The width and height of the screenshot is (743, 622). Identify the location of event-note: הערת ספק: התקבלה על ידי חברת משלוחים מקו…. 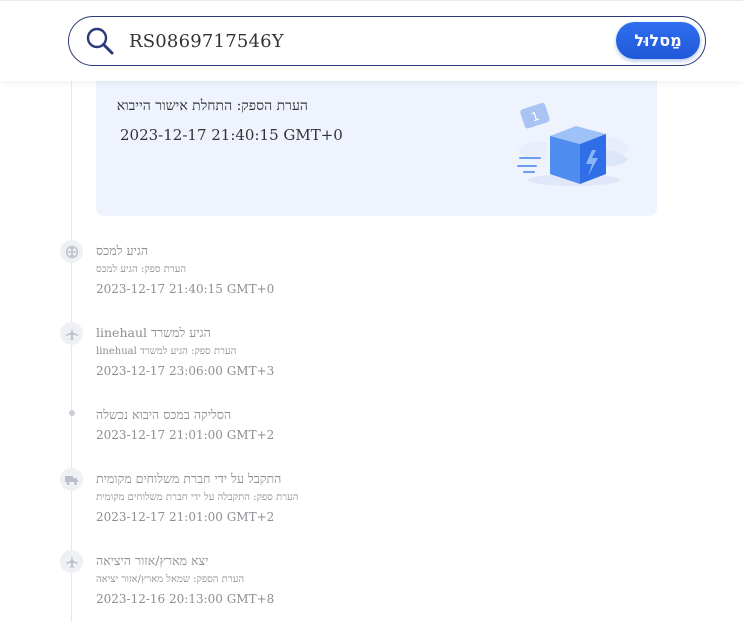
(197, 497).